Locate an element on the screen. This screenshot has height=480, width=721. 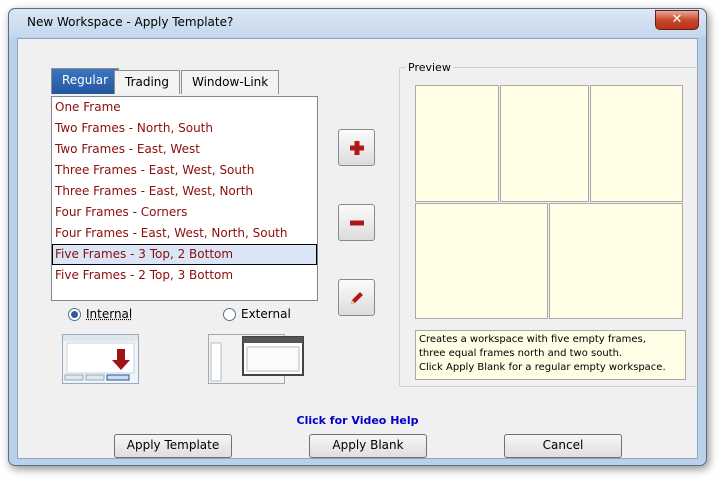
template-list-item: Five Frames - 3 Top, 2 Bottom is located at coordinates (184, 254).